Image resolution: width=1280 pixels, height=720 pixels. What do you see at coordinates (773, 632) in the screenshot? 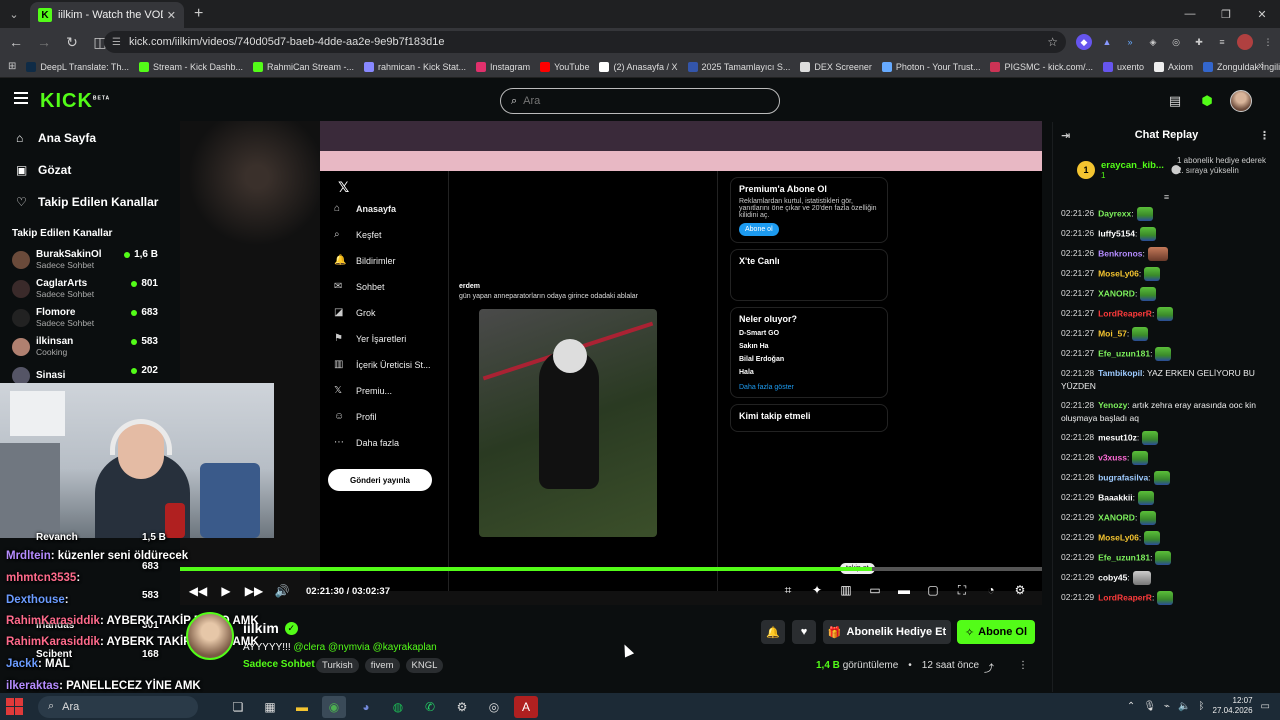
I see `notification-bell-button: 🔔` at bounding box center [773, 632].